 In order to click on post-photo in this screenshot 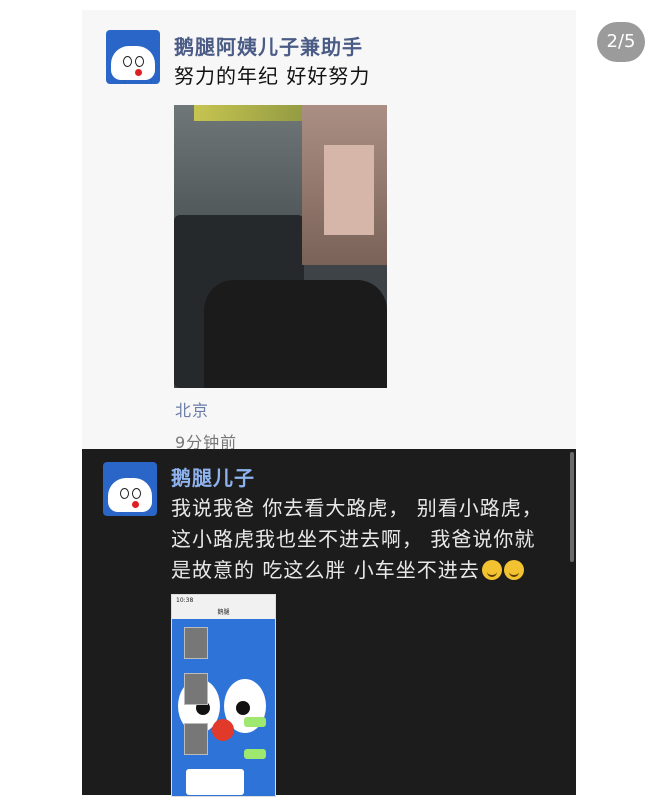, I will do `click(280, 246)`.